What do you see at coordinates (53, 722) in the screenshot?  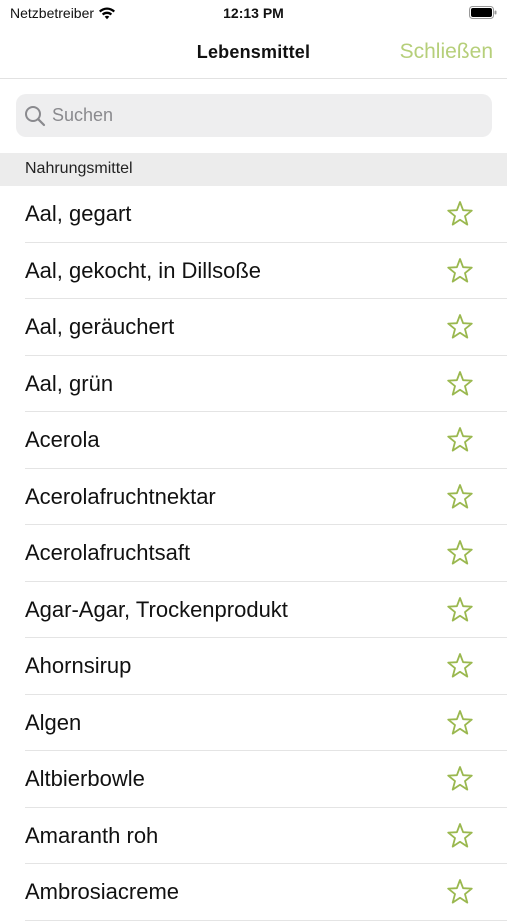 I see `item-label: Algen` at bounding box center [53, 722].